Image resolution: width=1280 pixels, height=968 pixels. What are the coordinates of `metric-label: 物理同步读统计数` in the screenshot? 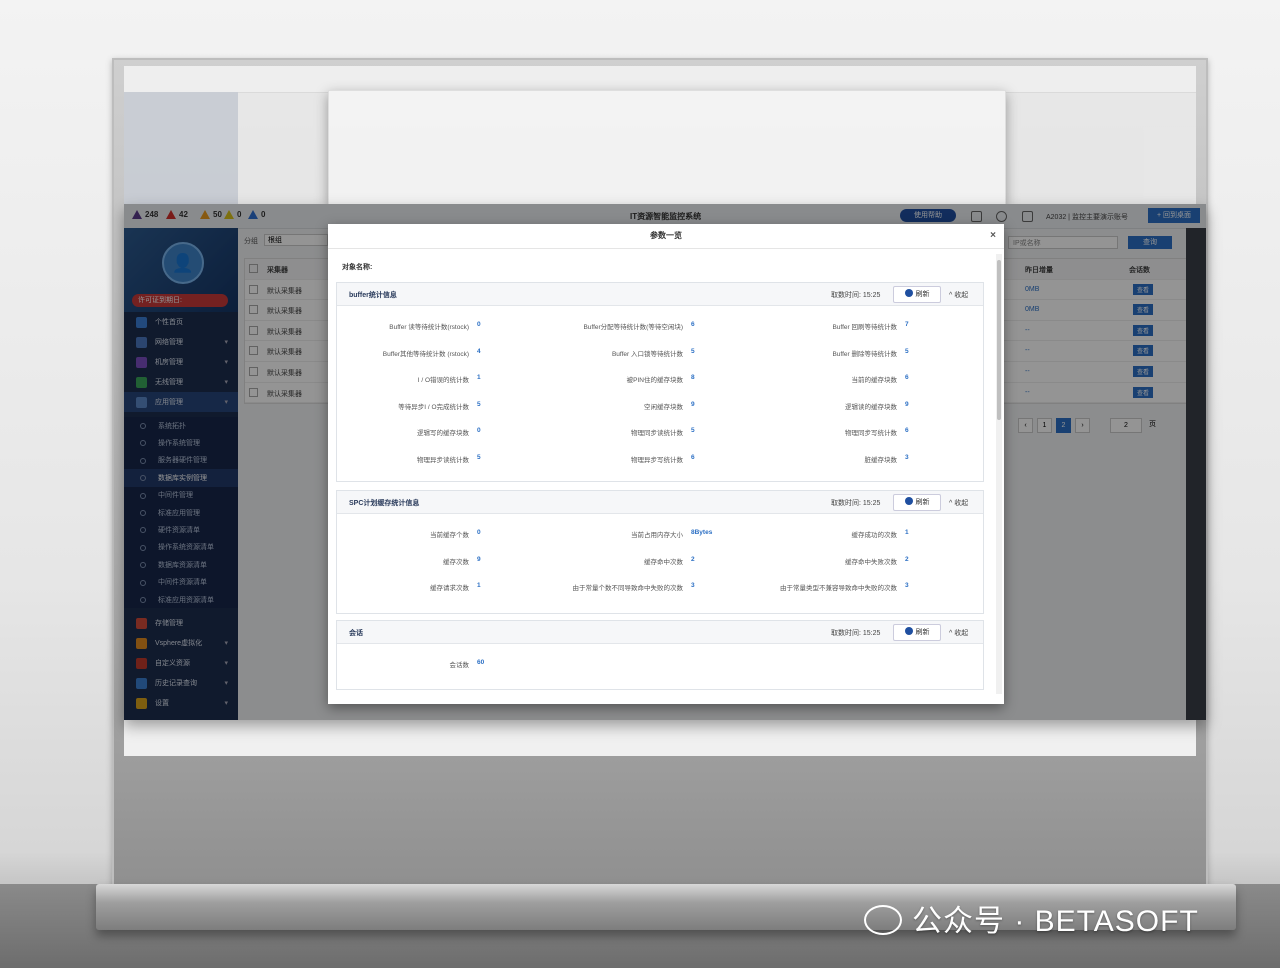 It's located at (657, 433).